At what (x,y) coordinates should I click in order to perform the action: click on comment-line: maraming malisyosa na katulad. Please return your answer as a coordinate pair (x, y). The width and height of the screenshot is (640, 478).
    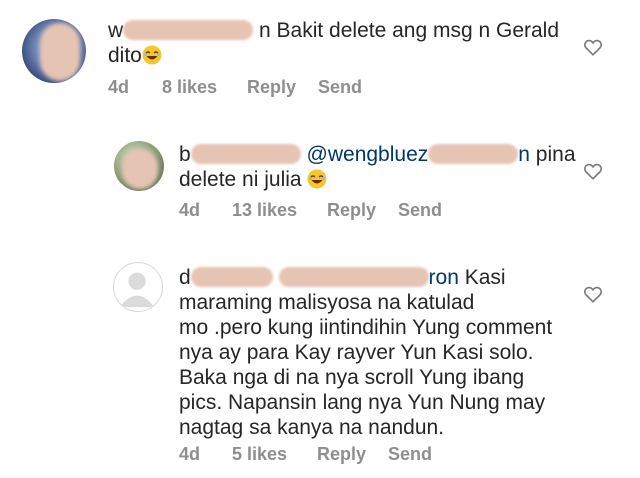
    Looking at the image, I should click on (327, 302).